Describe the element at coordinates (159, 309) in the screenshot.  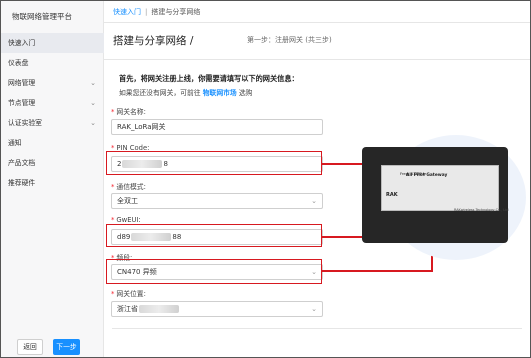
I see `redacted-blur` at that location.